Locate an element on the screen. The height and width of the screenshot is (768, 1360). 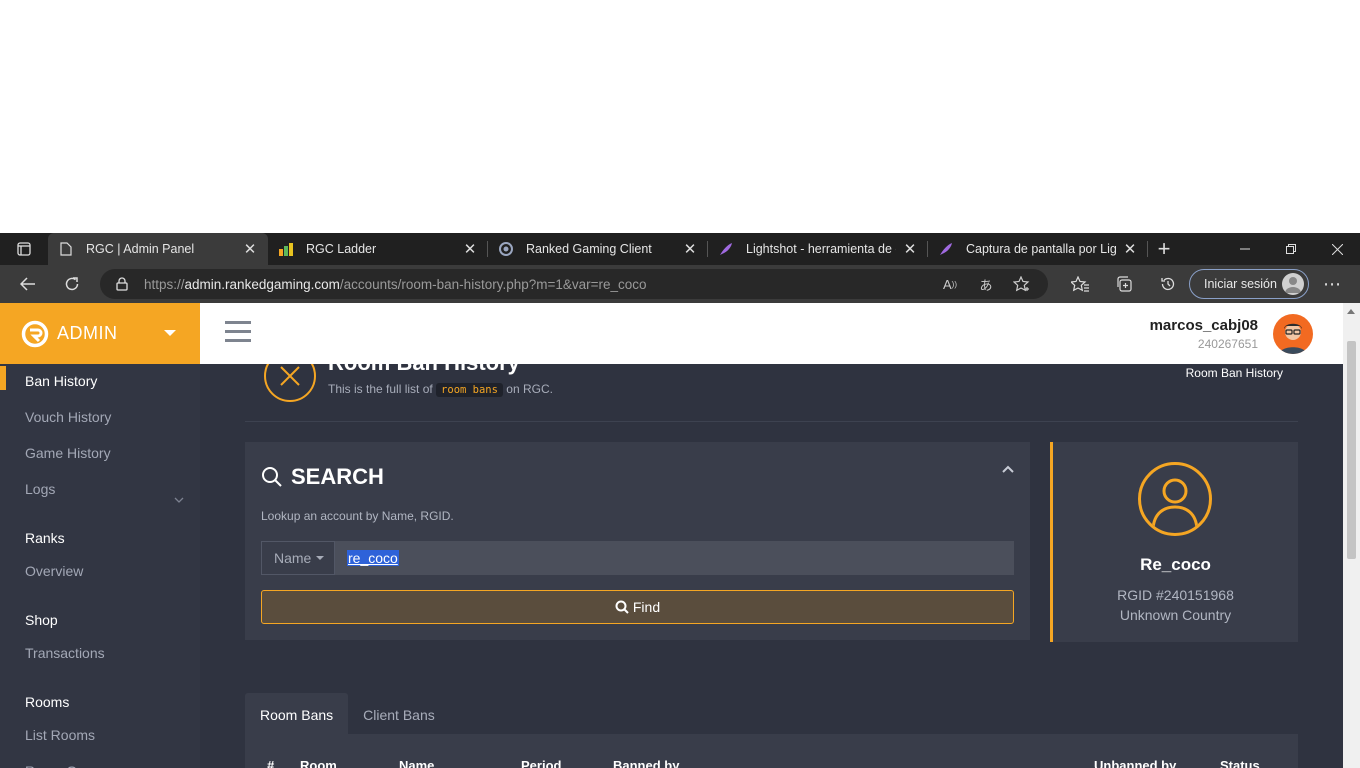
add-favorite-icon is located at coordinates (1022, 284).